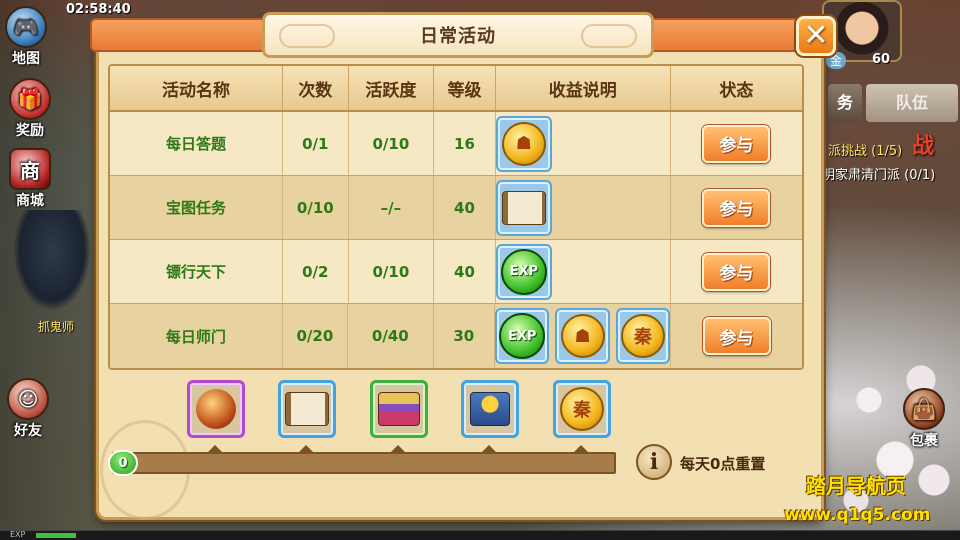 This screenshot has height=540, width=960. I want to click on close-button: ✕, so click(816, 36).